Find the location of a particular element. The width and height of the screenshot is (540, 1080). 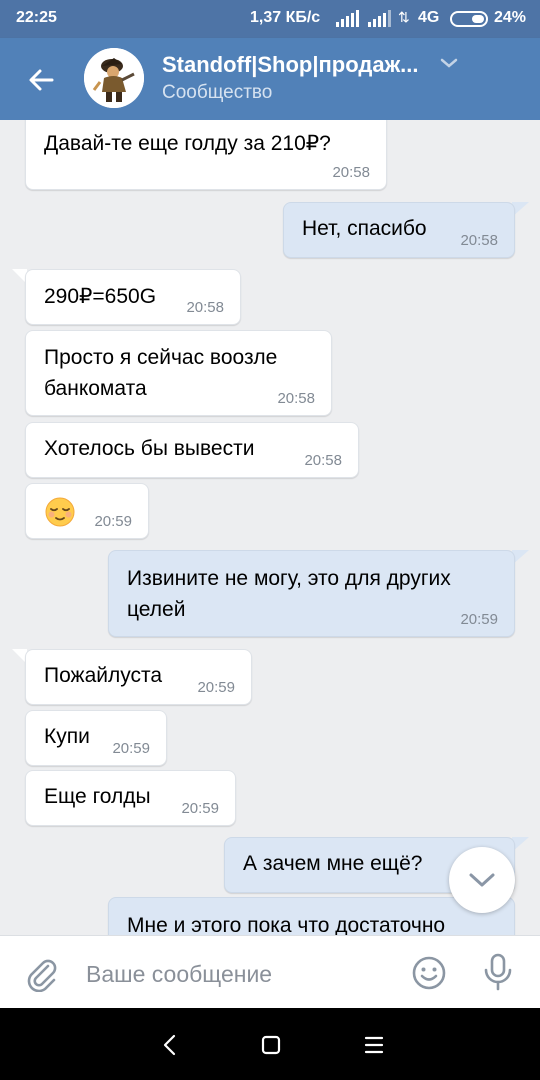

message-text: Мне и этого пока что достаточно is located at coordinates (286, 924).